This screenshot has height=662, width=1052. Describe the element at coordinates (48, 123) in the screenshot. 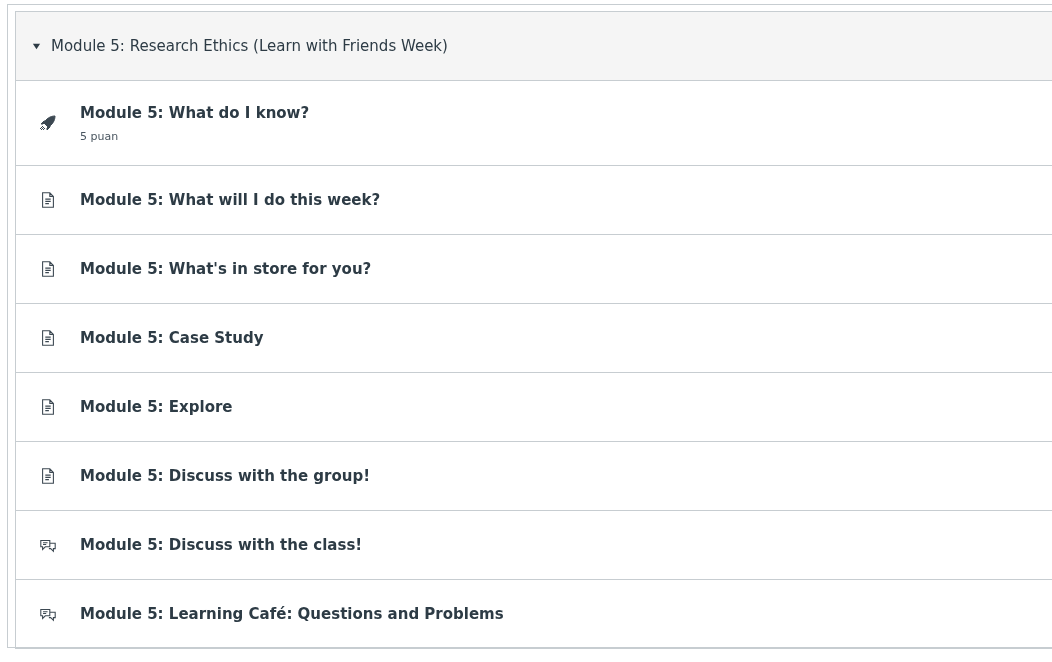

I see `rocket-icon` at that location.